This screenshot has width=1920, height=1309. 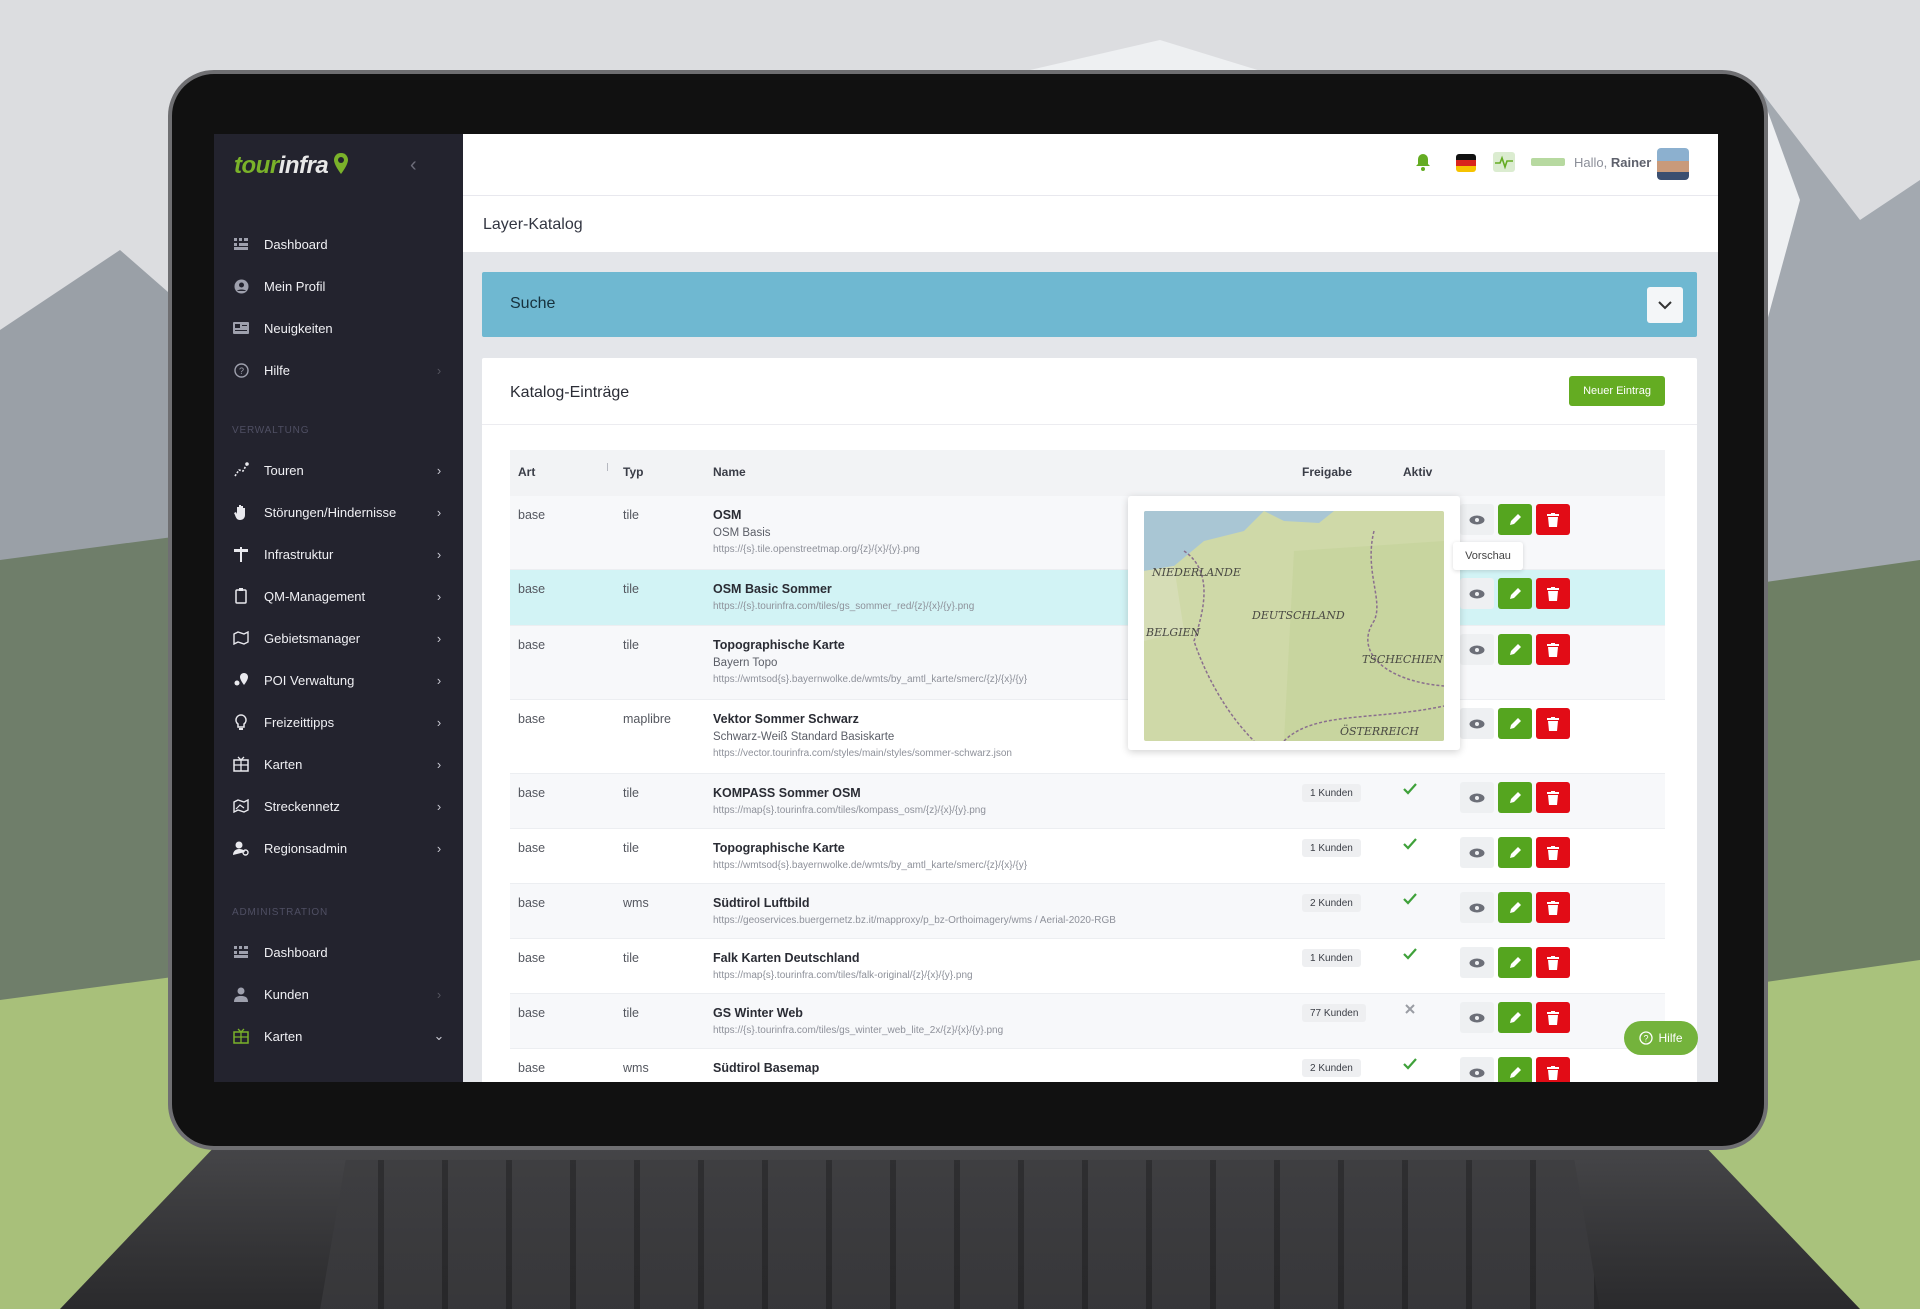 I want to click on map-label-belgien: BELGIEN, so click(x=1173, y=632).